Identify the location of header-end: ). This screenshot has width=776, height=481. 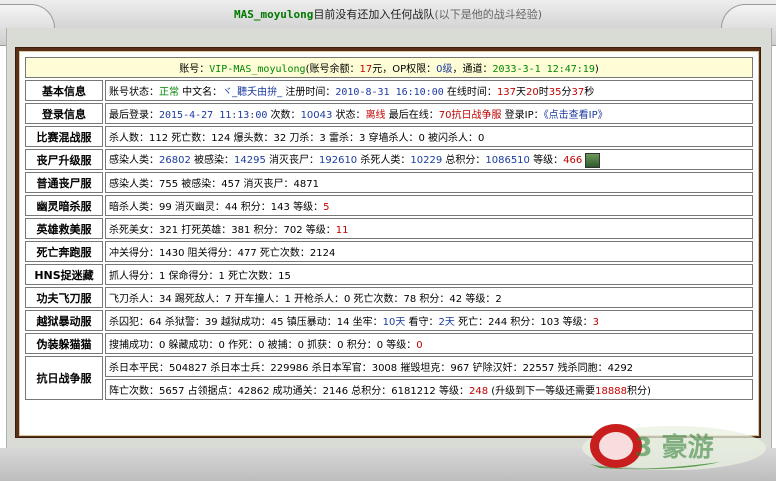
(596, 69).